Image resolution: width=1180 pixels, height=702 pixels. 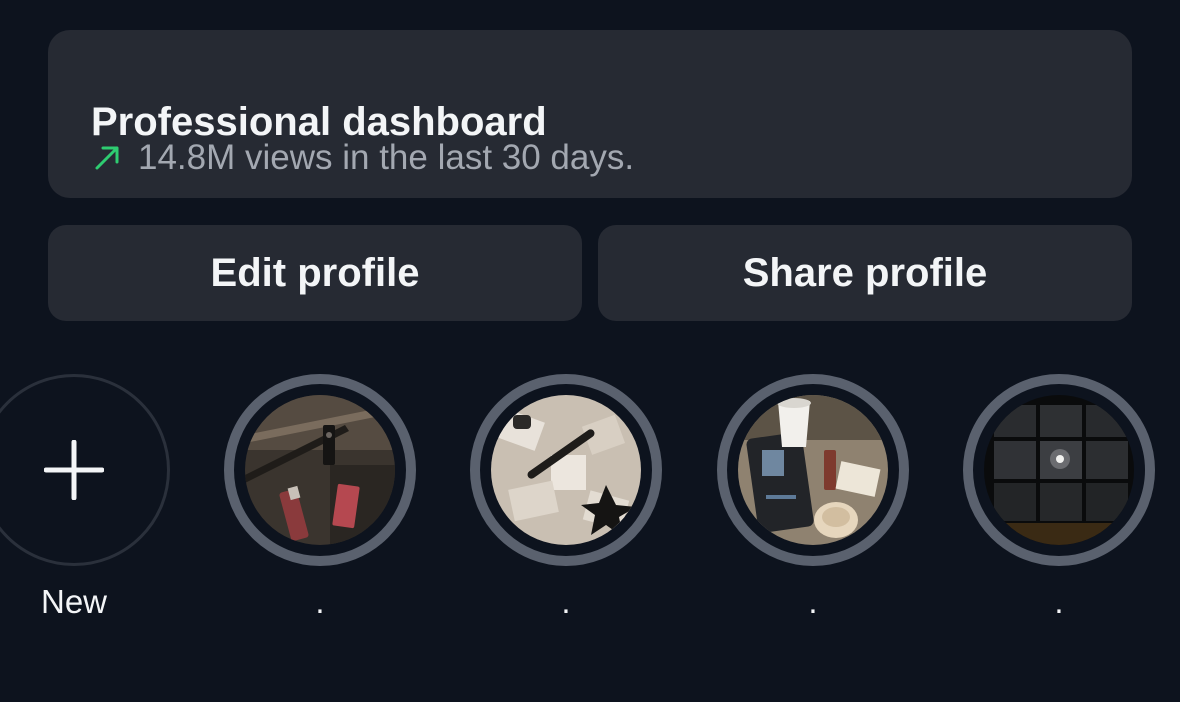 I want to click on highlight-label: New, so click(x=74, y=601).